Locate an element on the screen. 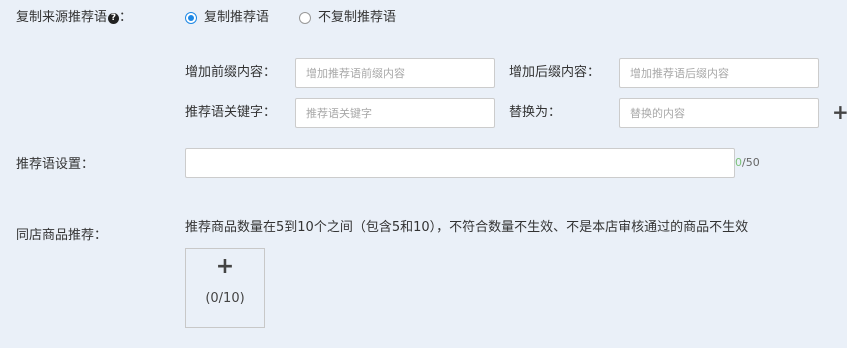 The image size is (847, 348). suffix-input is located at coordinates (719, 73).